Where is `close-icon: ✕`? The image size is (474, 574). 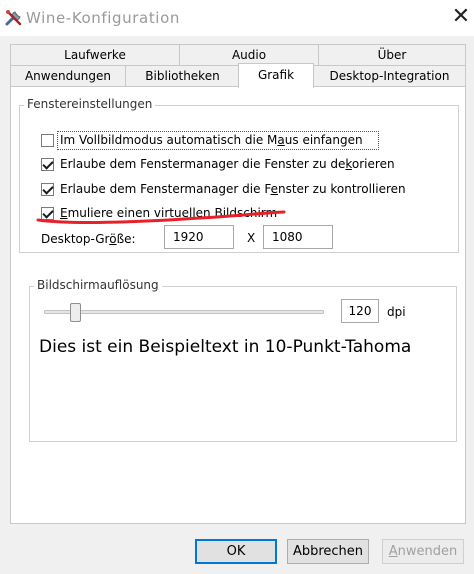 close-icon: ✕ is located at coordinates (461, 16).